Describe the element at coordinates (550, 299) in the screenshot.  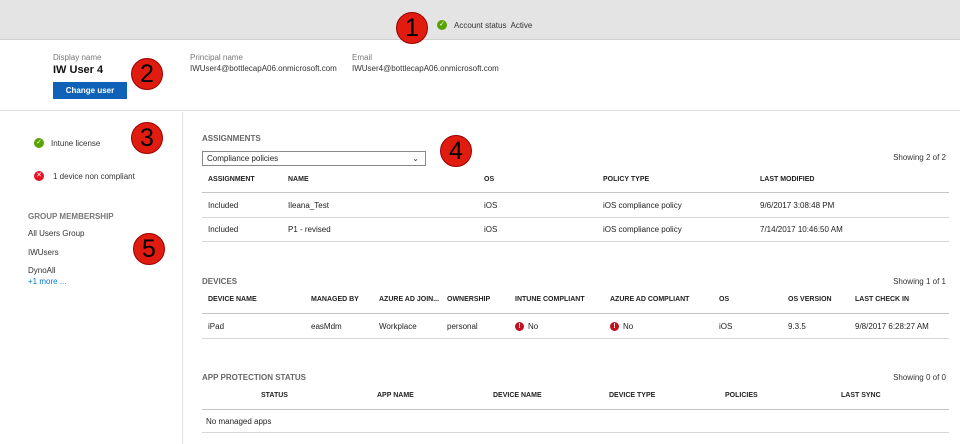
I see `column-header: INTUNE COMPLIANT` at that location.